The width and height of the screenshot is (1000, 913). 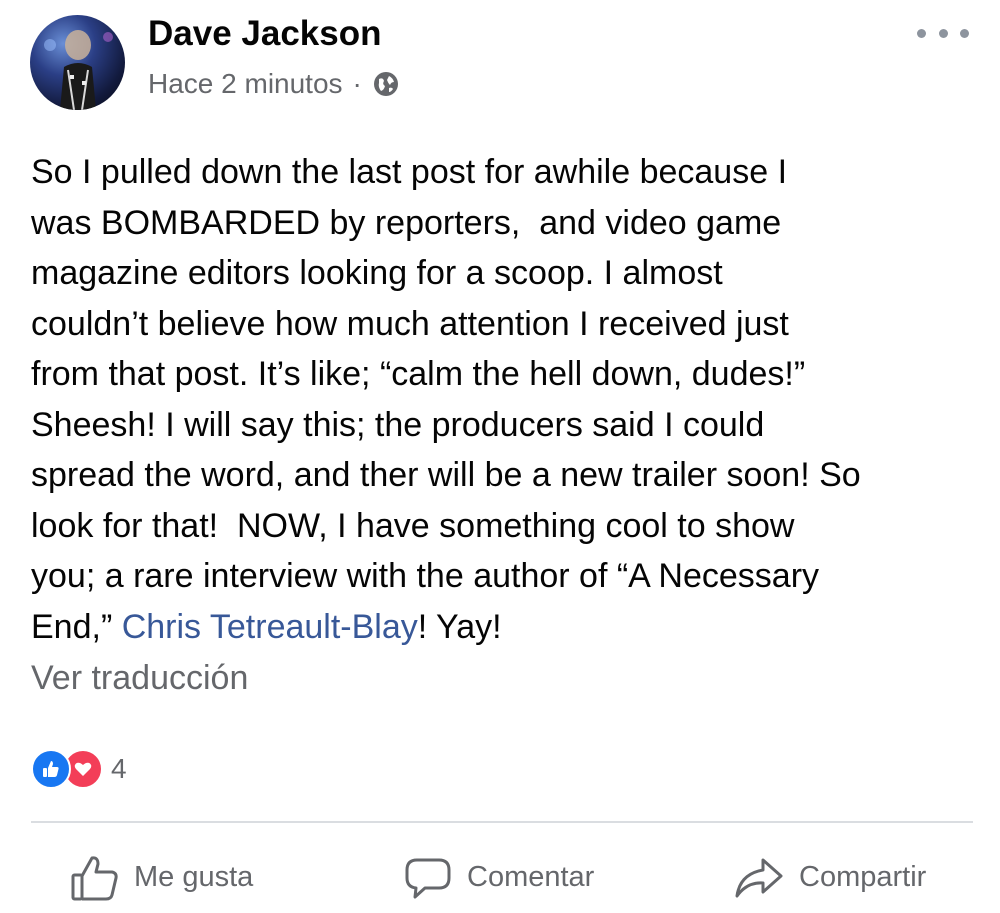 What do you see at coordinates (245, 84) in the screenshot?
I see `post-timestamp: Hace 2 minutos` at bounding box center [245, 84].